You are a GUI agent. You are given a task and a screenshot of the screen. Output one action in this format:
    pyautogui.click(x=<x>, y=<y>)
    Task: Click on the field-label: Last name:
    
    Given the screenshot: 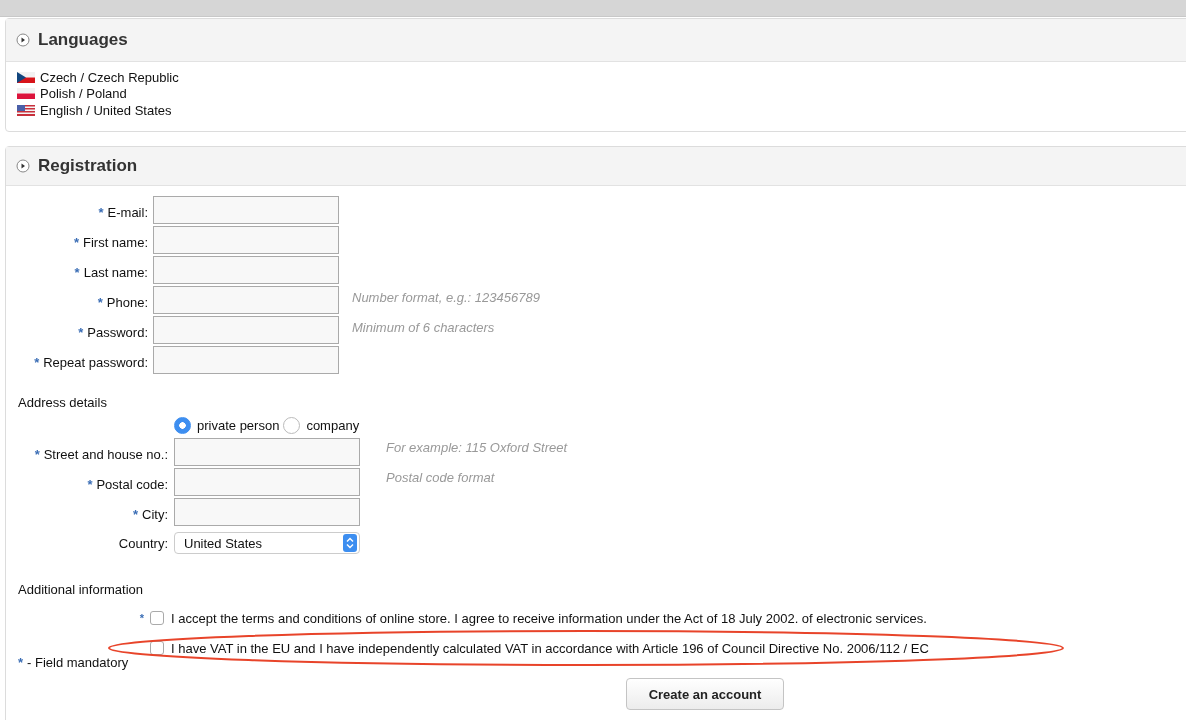 What is the action you would take?
    pyautogui.click(x=115, y=272)
    